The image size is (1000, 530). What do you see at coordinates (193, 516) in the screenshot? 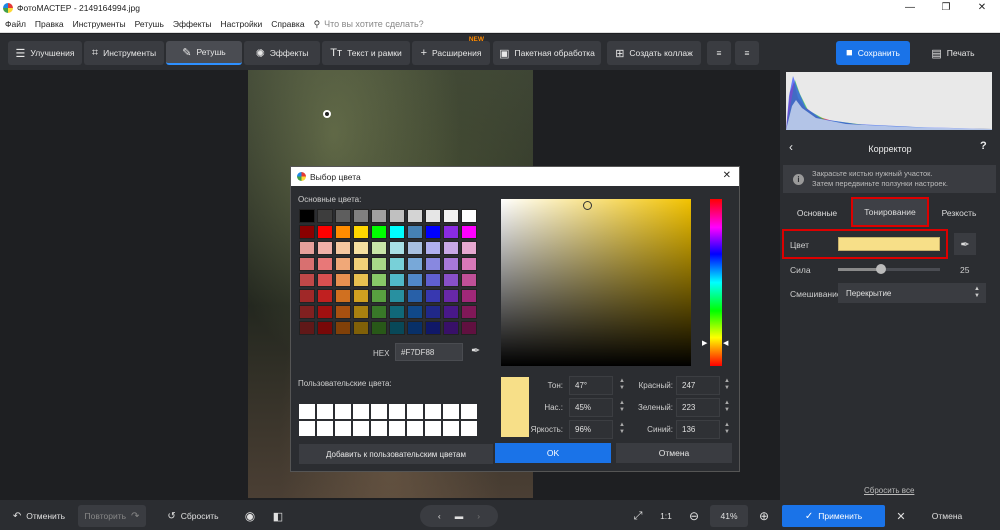
I see `reset-button: ↺ Сбросить` at bounding box center [193, 516].